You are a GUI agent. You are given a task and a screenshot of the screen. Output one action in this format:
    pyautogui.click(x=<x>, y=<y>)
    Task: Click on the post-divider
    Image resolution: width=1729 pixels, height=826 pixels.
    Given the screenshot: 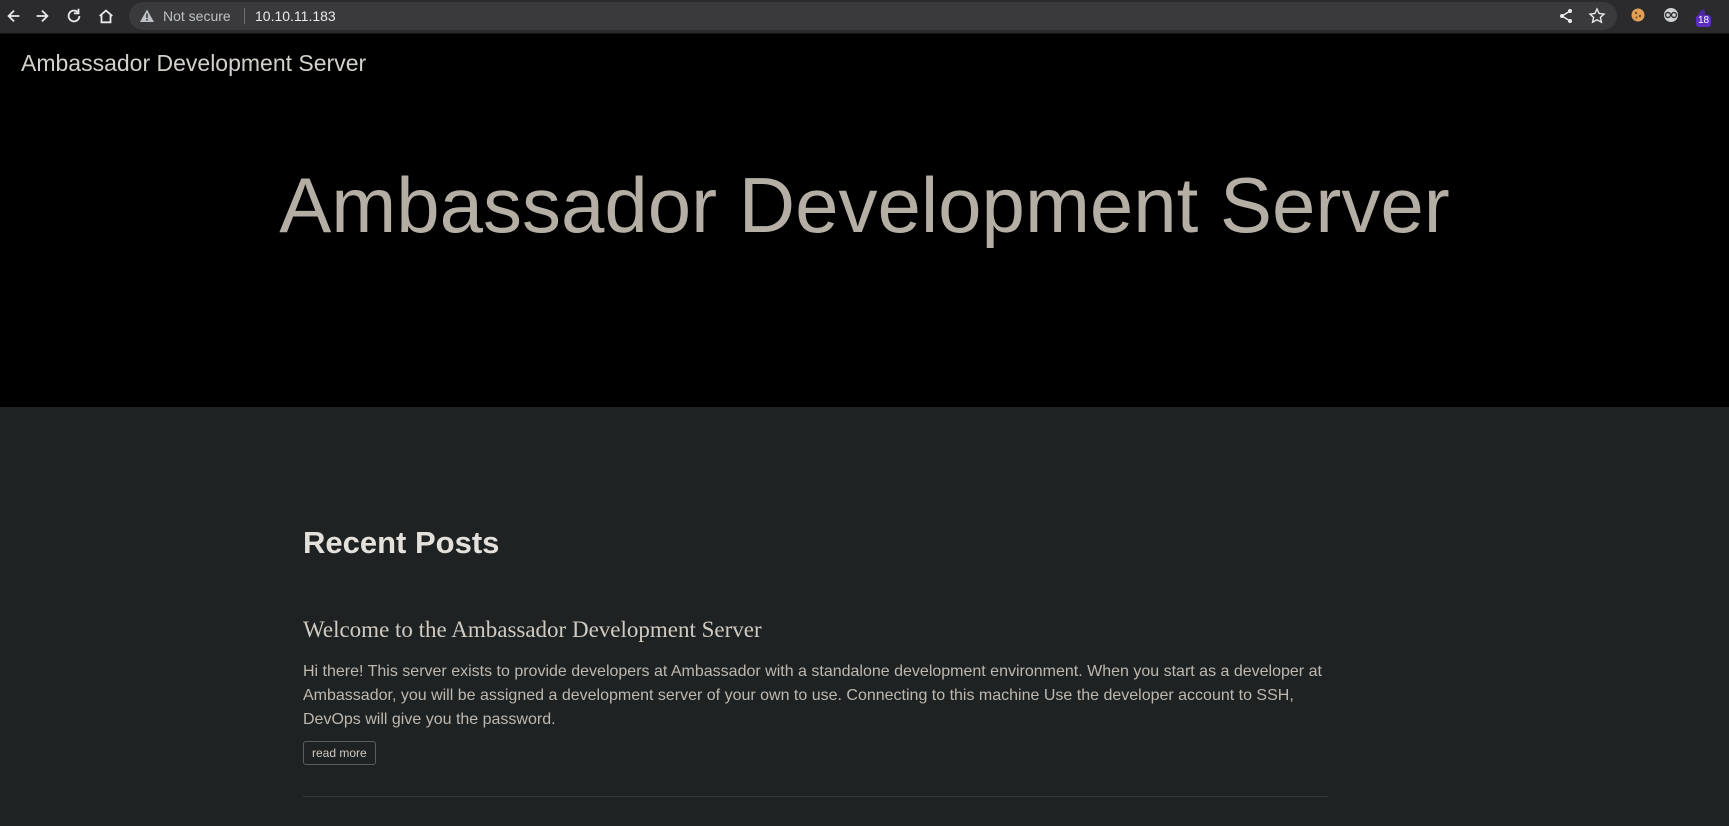 What is the action you would take?
    pyautogui.click(x=815, y=796)
    